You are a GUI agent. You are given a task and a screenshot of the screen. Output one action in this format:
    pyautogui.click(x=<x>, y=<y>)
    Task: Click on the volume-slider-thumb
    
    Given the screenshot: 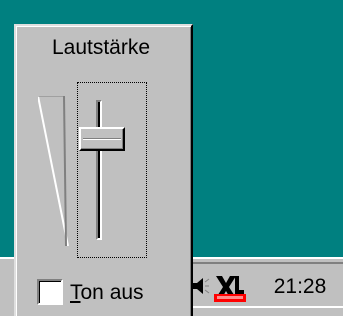 What is the action you would take?
    pyautogui.click(x=102, y=139)
    